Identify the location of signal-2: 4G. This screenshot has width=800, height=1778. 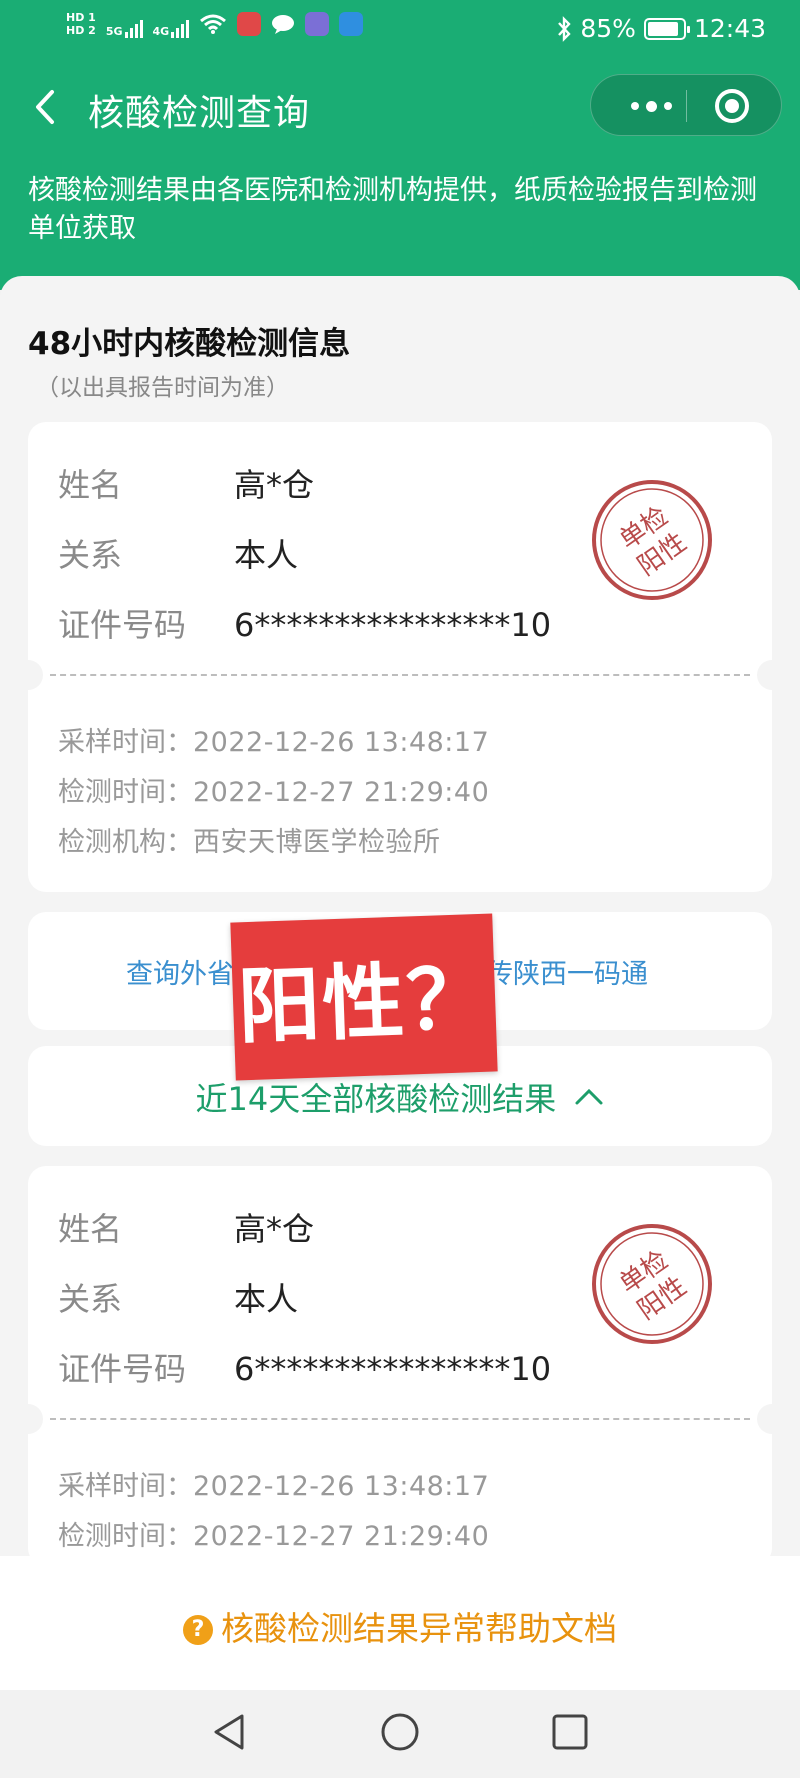
(171, 24).